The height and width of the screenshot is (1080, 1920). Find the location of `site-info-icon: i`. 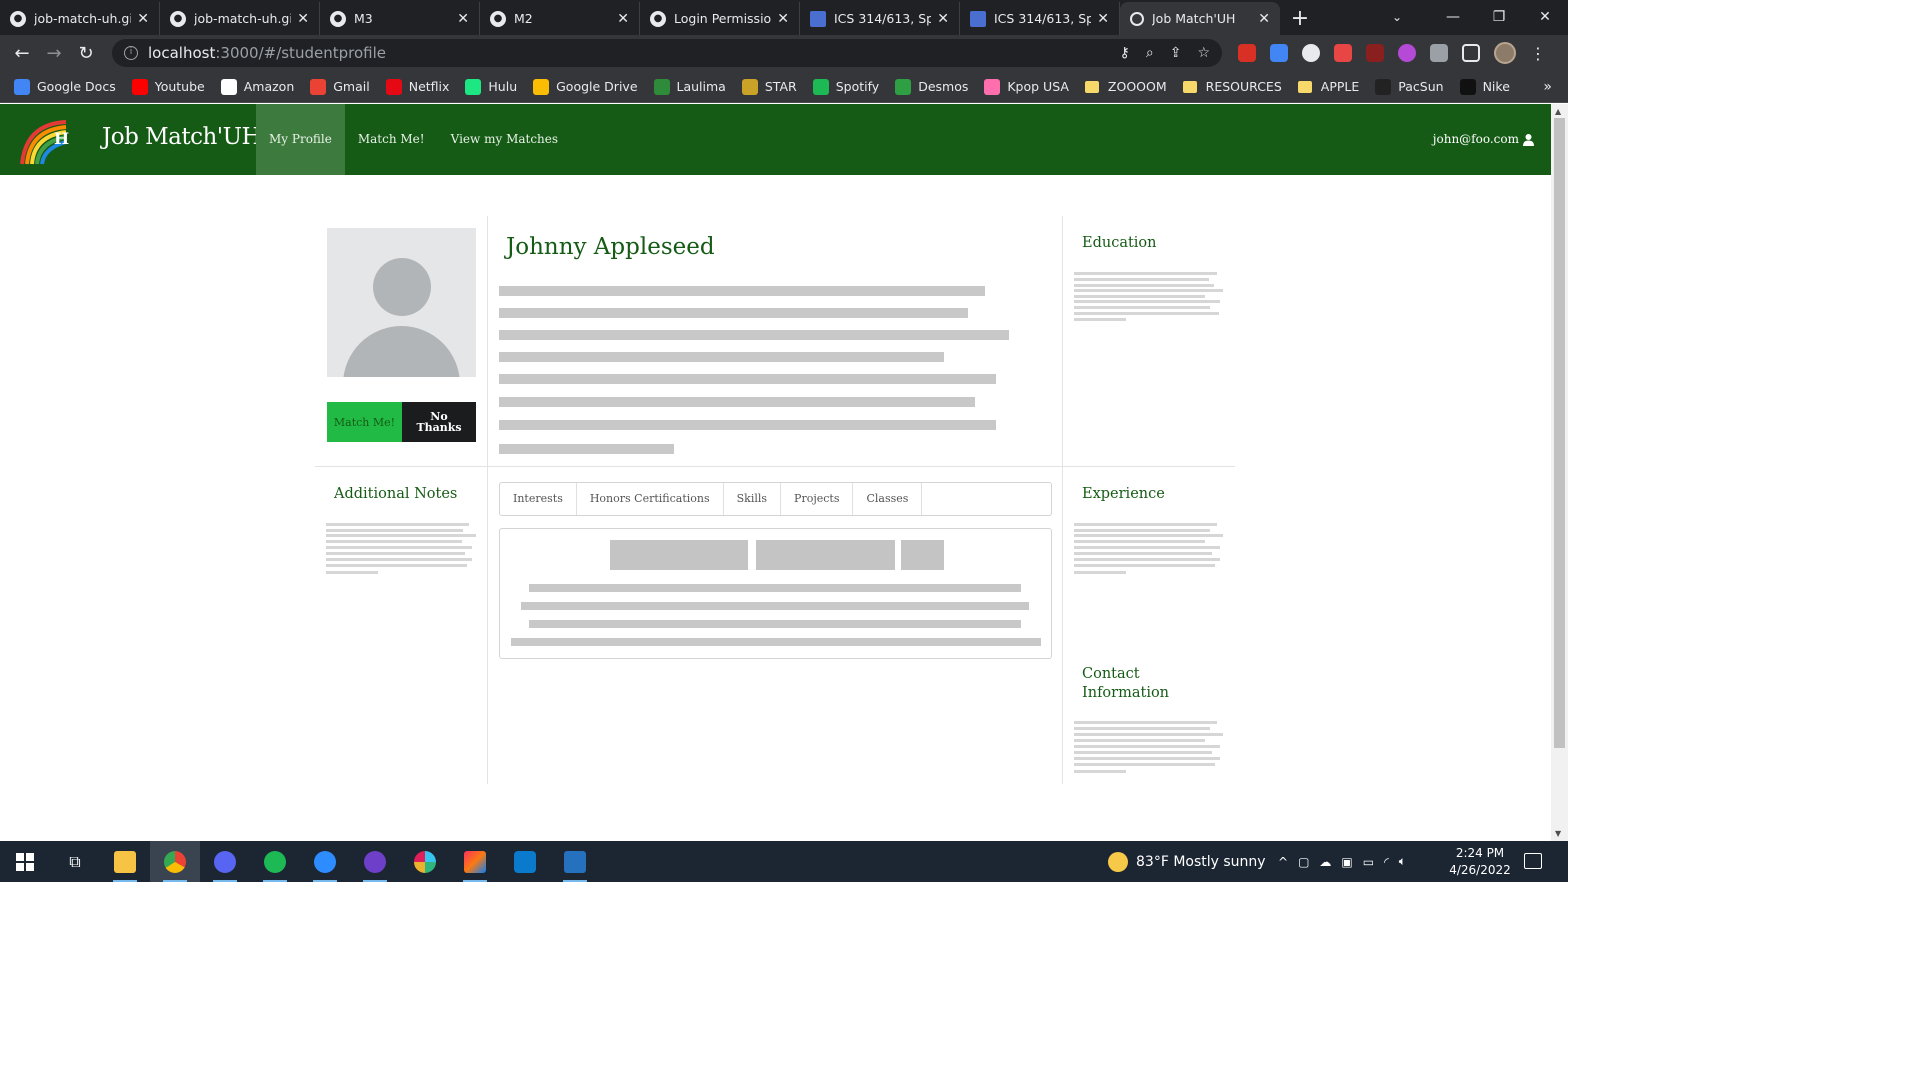

site-info-icon: i is located at coordinates (131, 53).